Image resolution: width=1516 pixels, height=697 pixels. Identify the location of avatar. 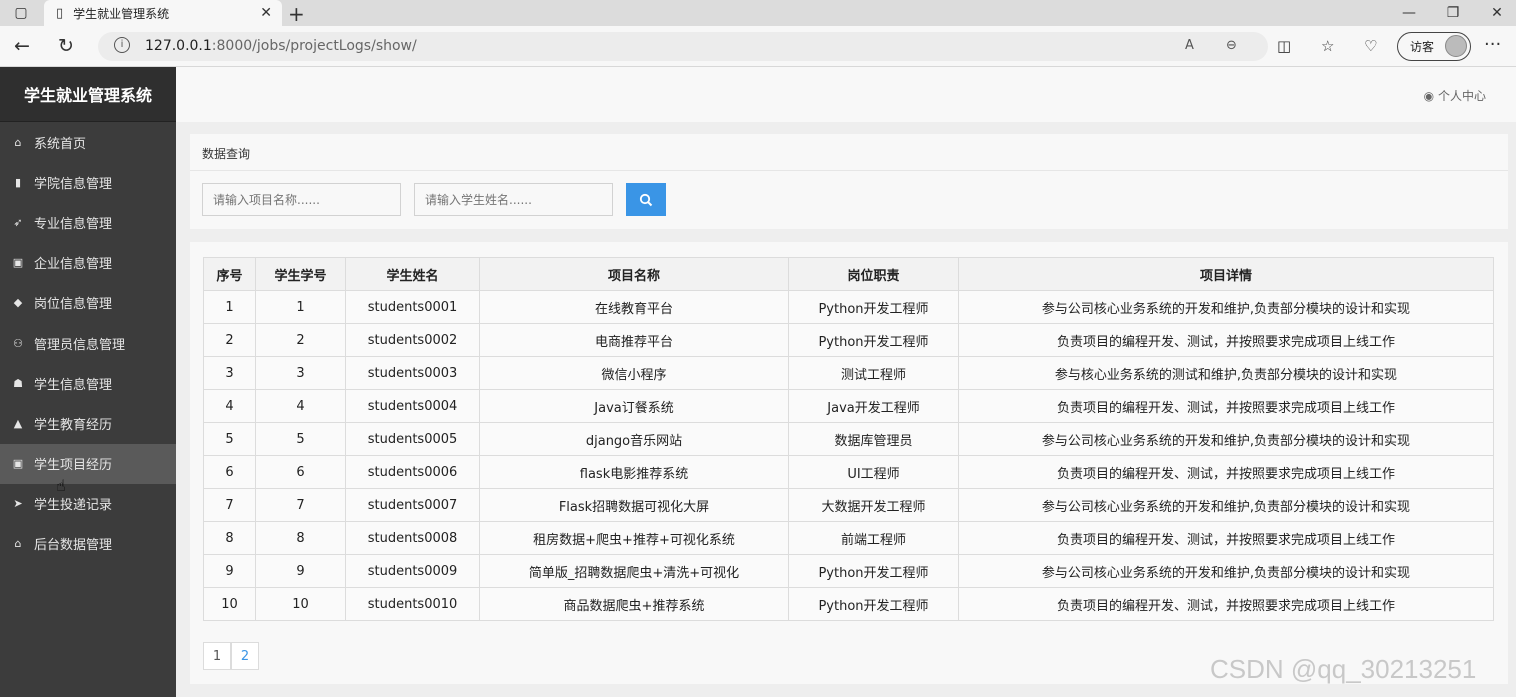
(1456, 46).